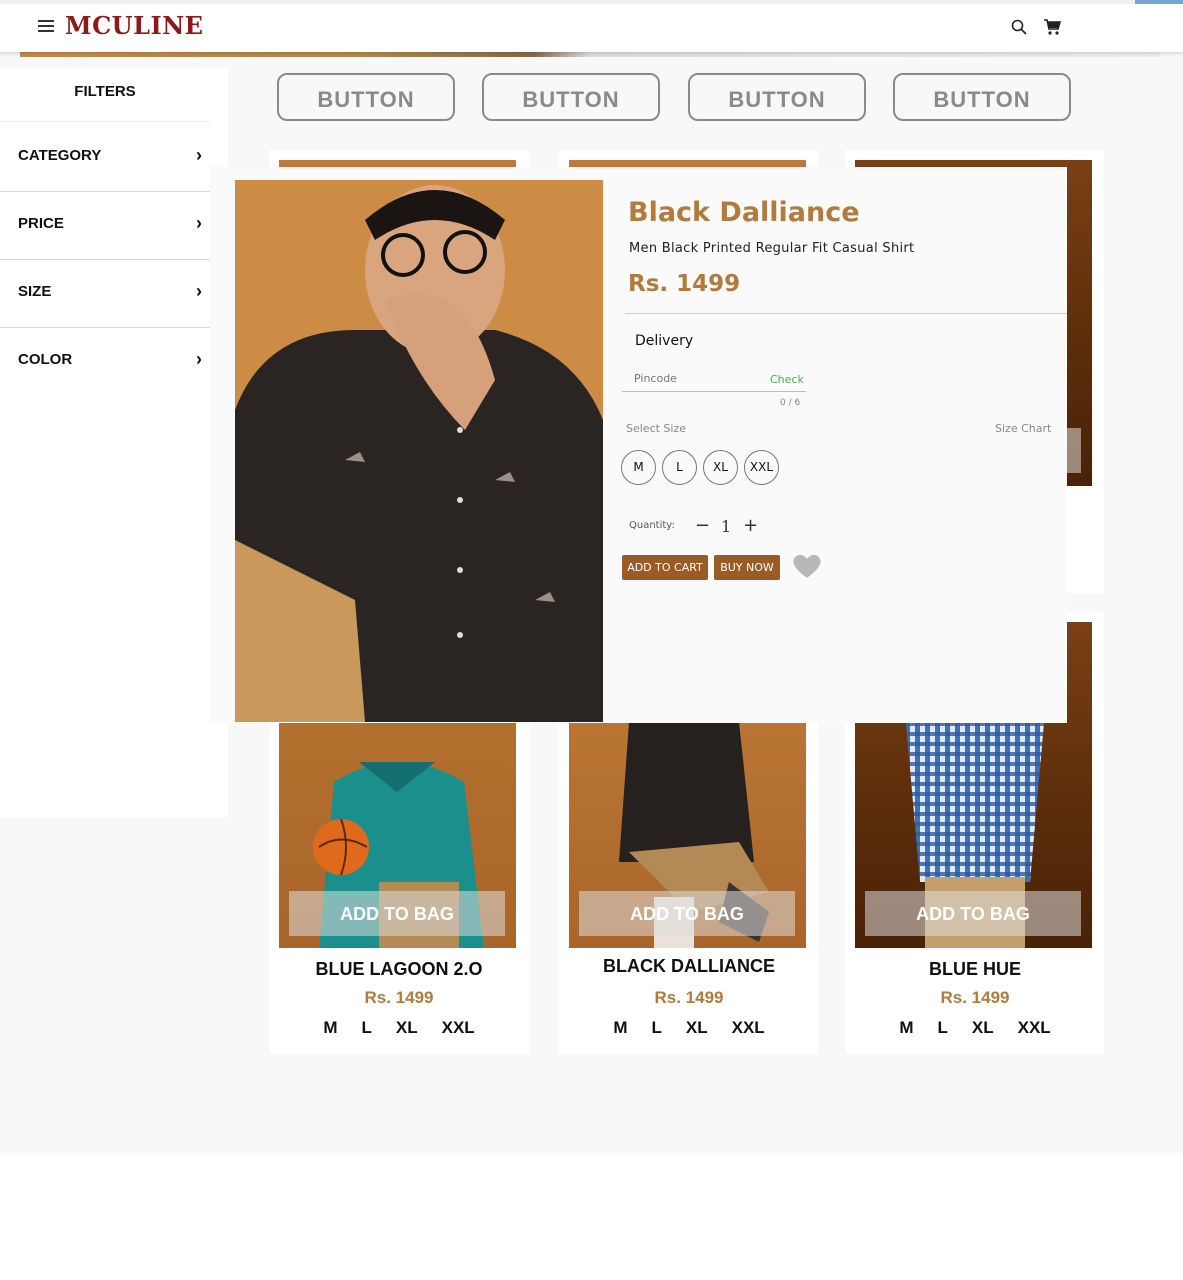  I want to click on filter-size: SIZE ›, so click(105, 293).